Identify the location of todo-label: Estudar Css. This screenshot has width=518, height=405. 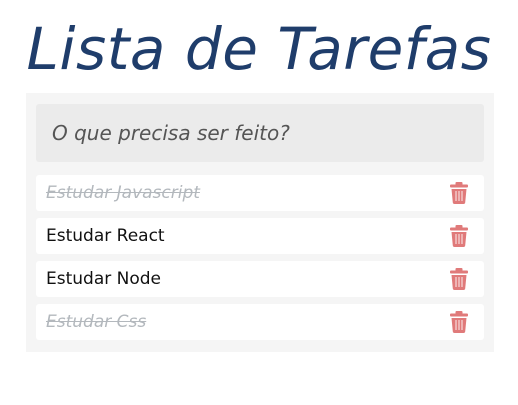
(96, 322).